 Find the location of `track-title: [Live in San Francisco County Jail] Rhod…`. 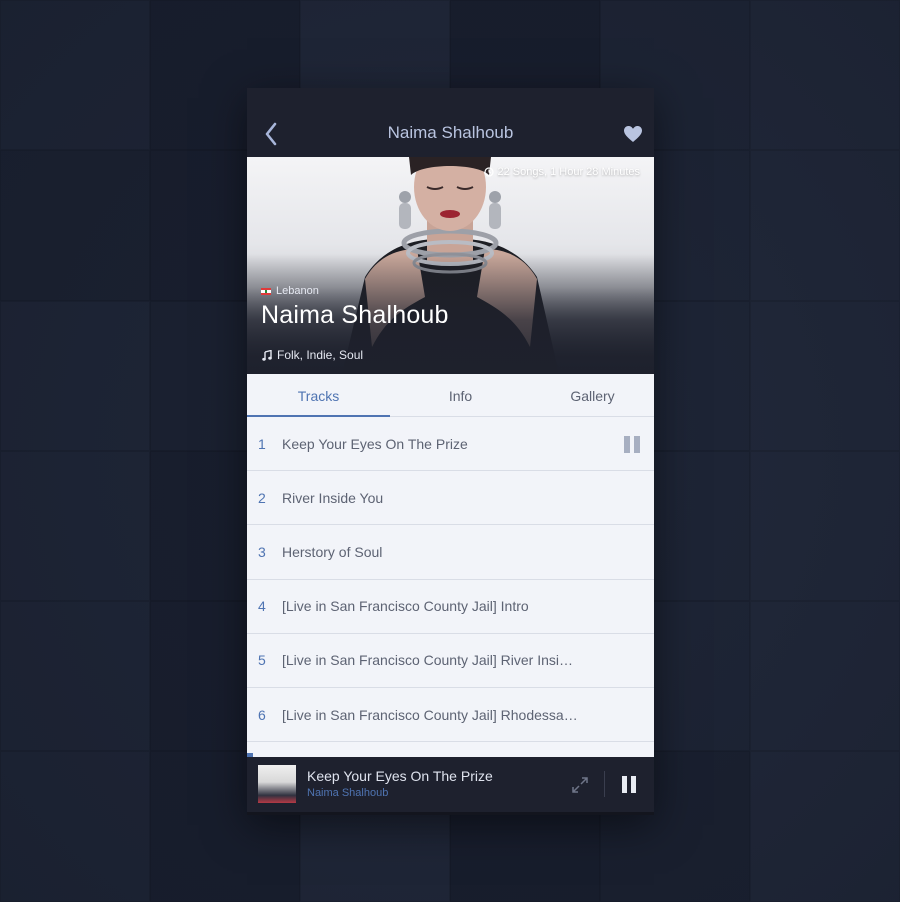

track-title: [Live in San Francisco County Jail] Rhod… is located at coordinates (430, 714).